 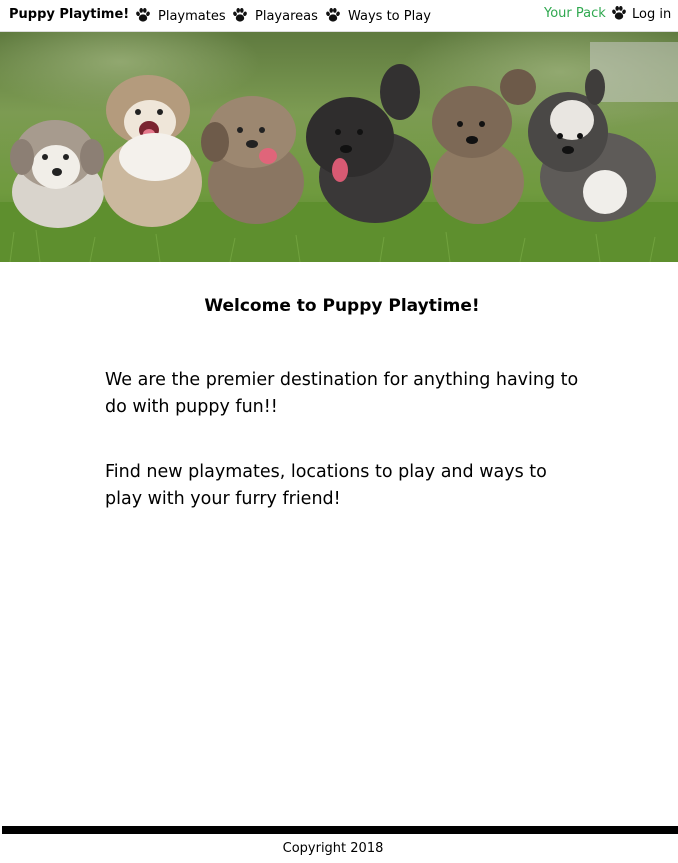 What do you see at coordinates (340, 830) in the screenshot?
I see `footer-divider` at bounding box center [340, 830].